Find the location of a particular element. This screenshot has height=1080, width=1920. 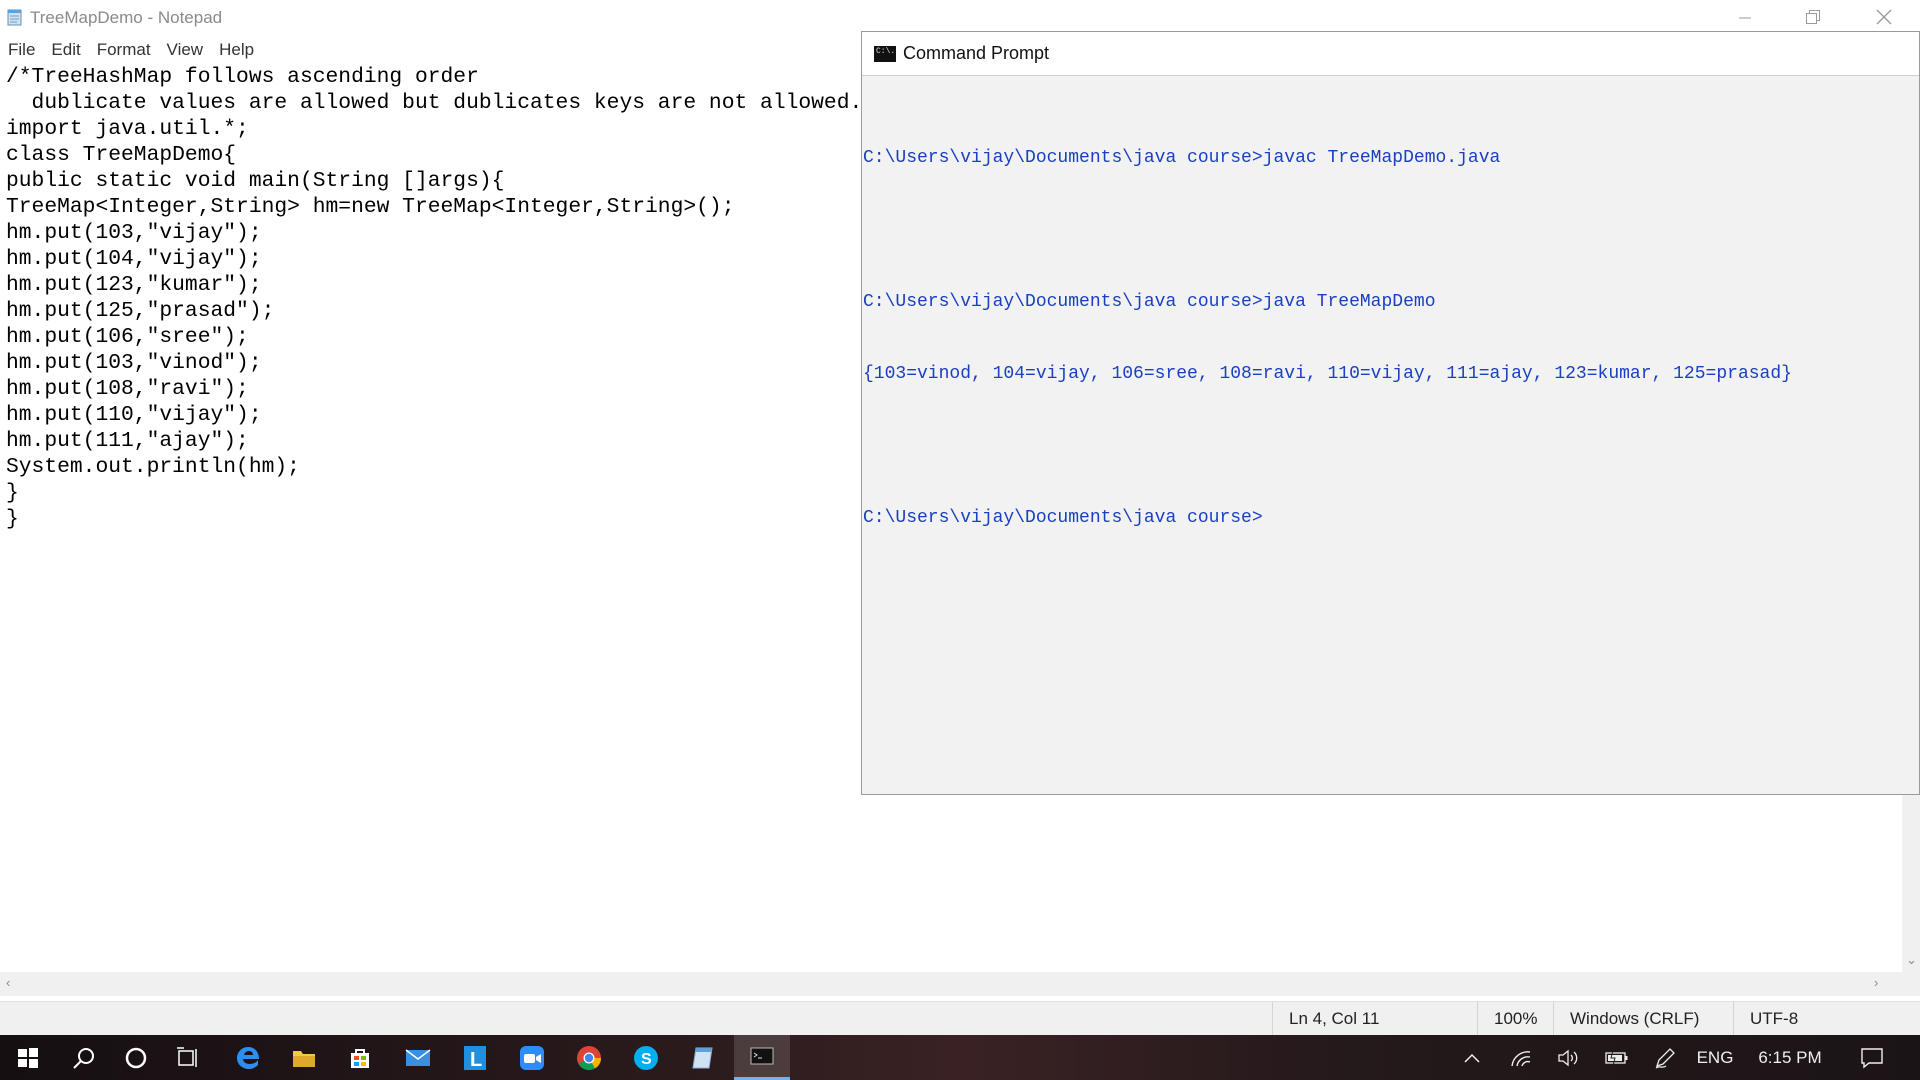

search-button is located at coordinates (84, 1057).